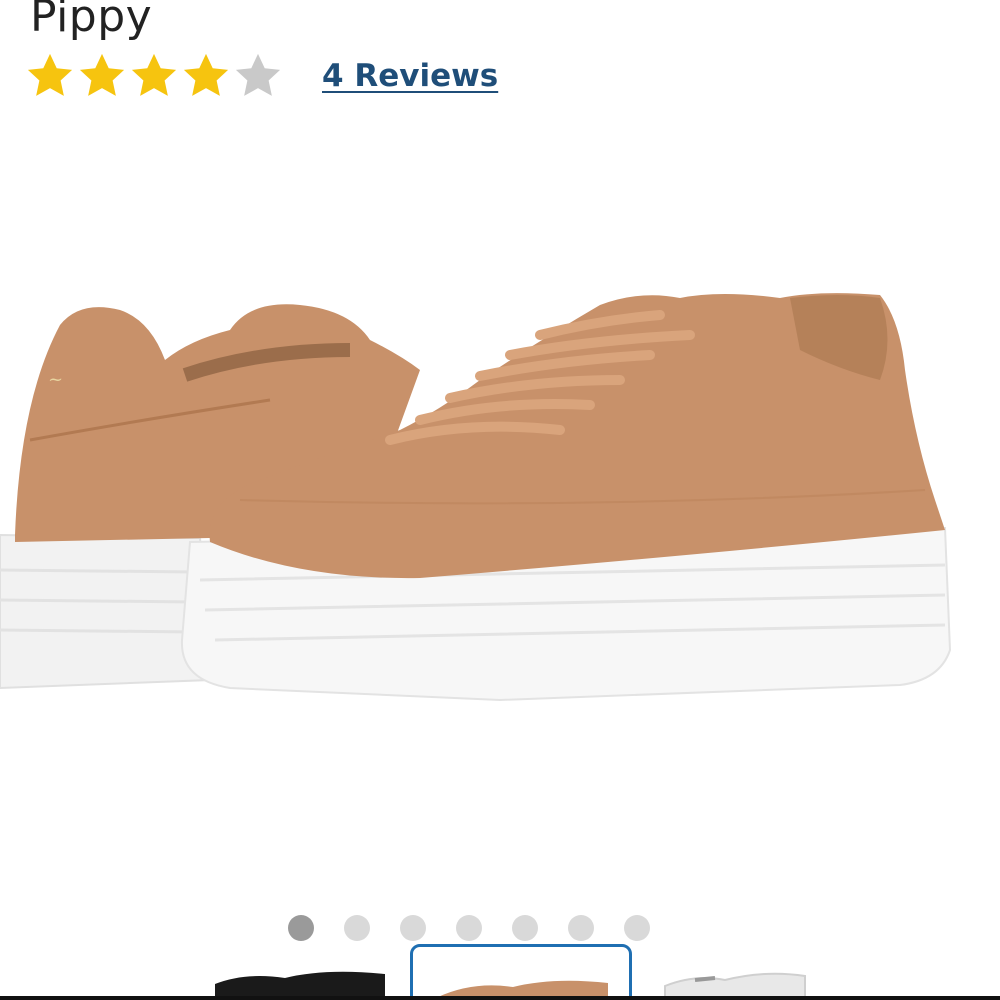 The width and height of the screenshot is (1000, 1000). What do you see at coordinates (735, 986) in the screenshot?
I see `thumbnail-white-image` at bounding box center [735, 986].